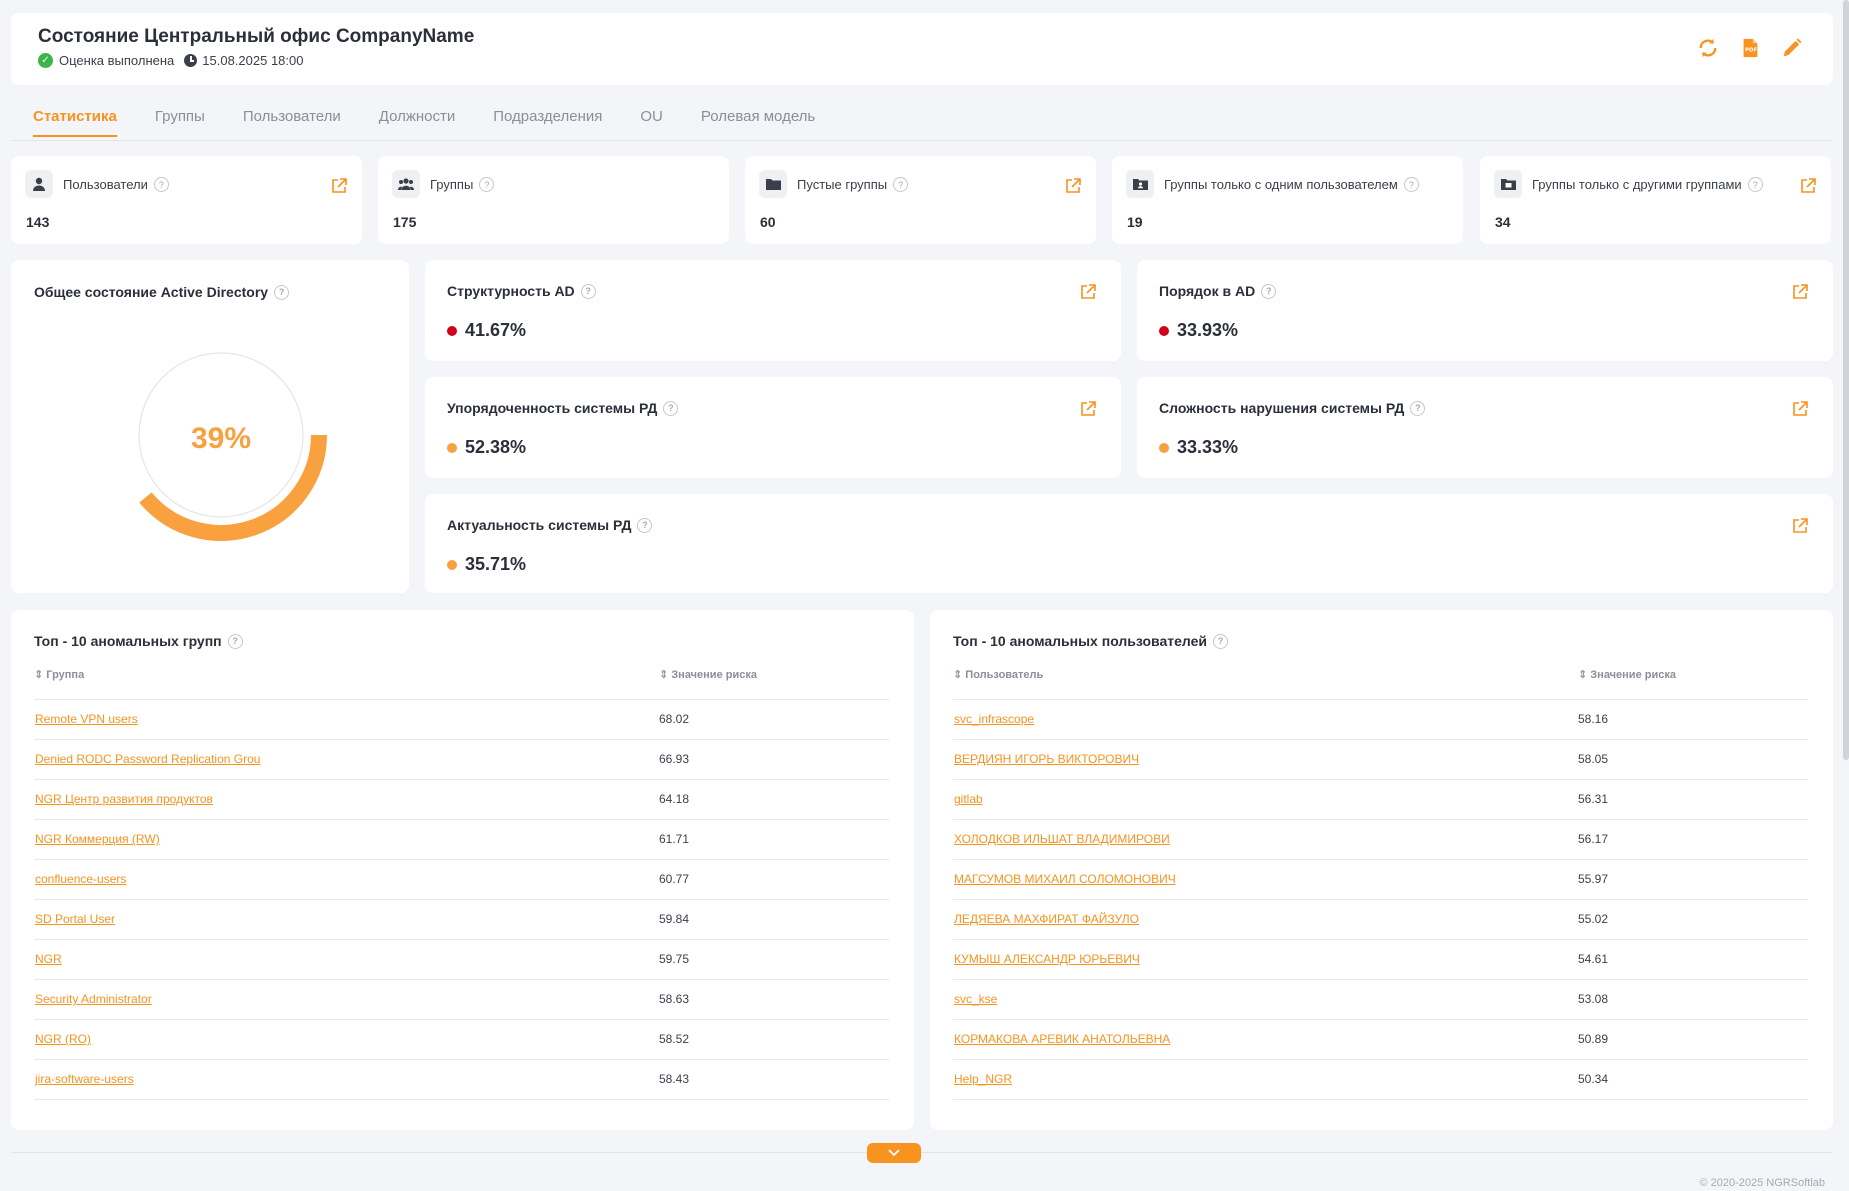  What do you see at coordinates (1637, 184) in the screenshot?
I see `stat-label: Группы только с другими группами` at bounding box center [1637, 184].